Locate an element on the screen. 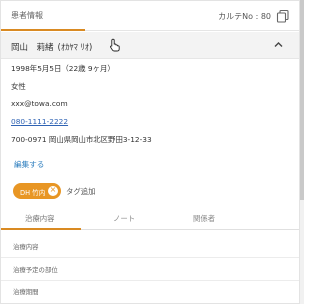 The width and height of the screenshot is (320, 304). list-item: 治療期間 is located at coordinates (26, 291).